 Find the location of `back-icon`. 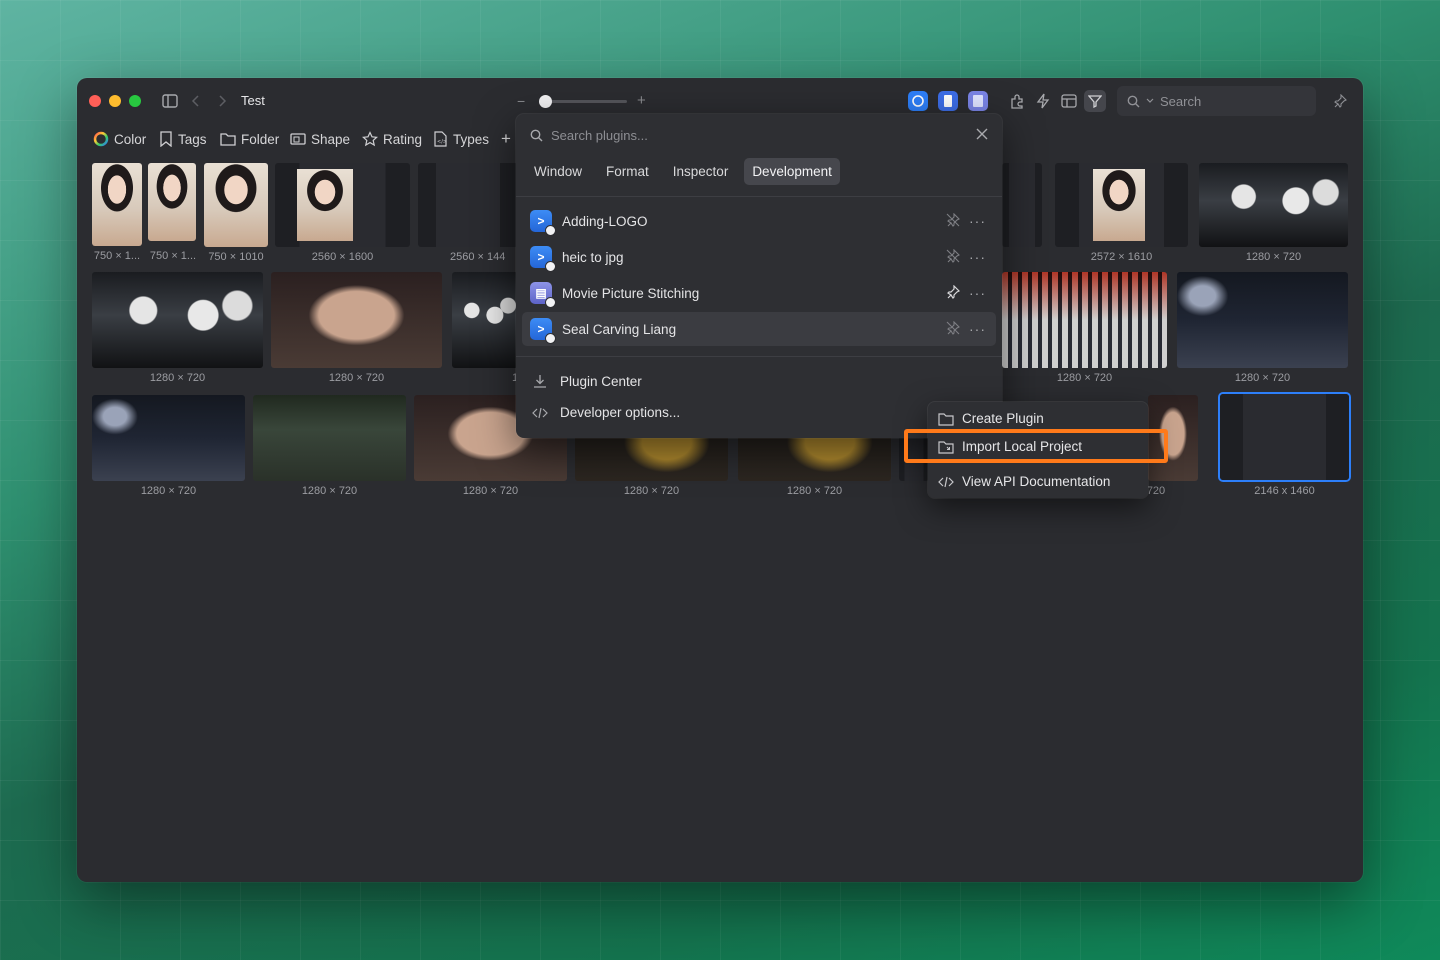

back-icon is located at coordinates (196, 101).